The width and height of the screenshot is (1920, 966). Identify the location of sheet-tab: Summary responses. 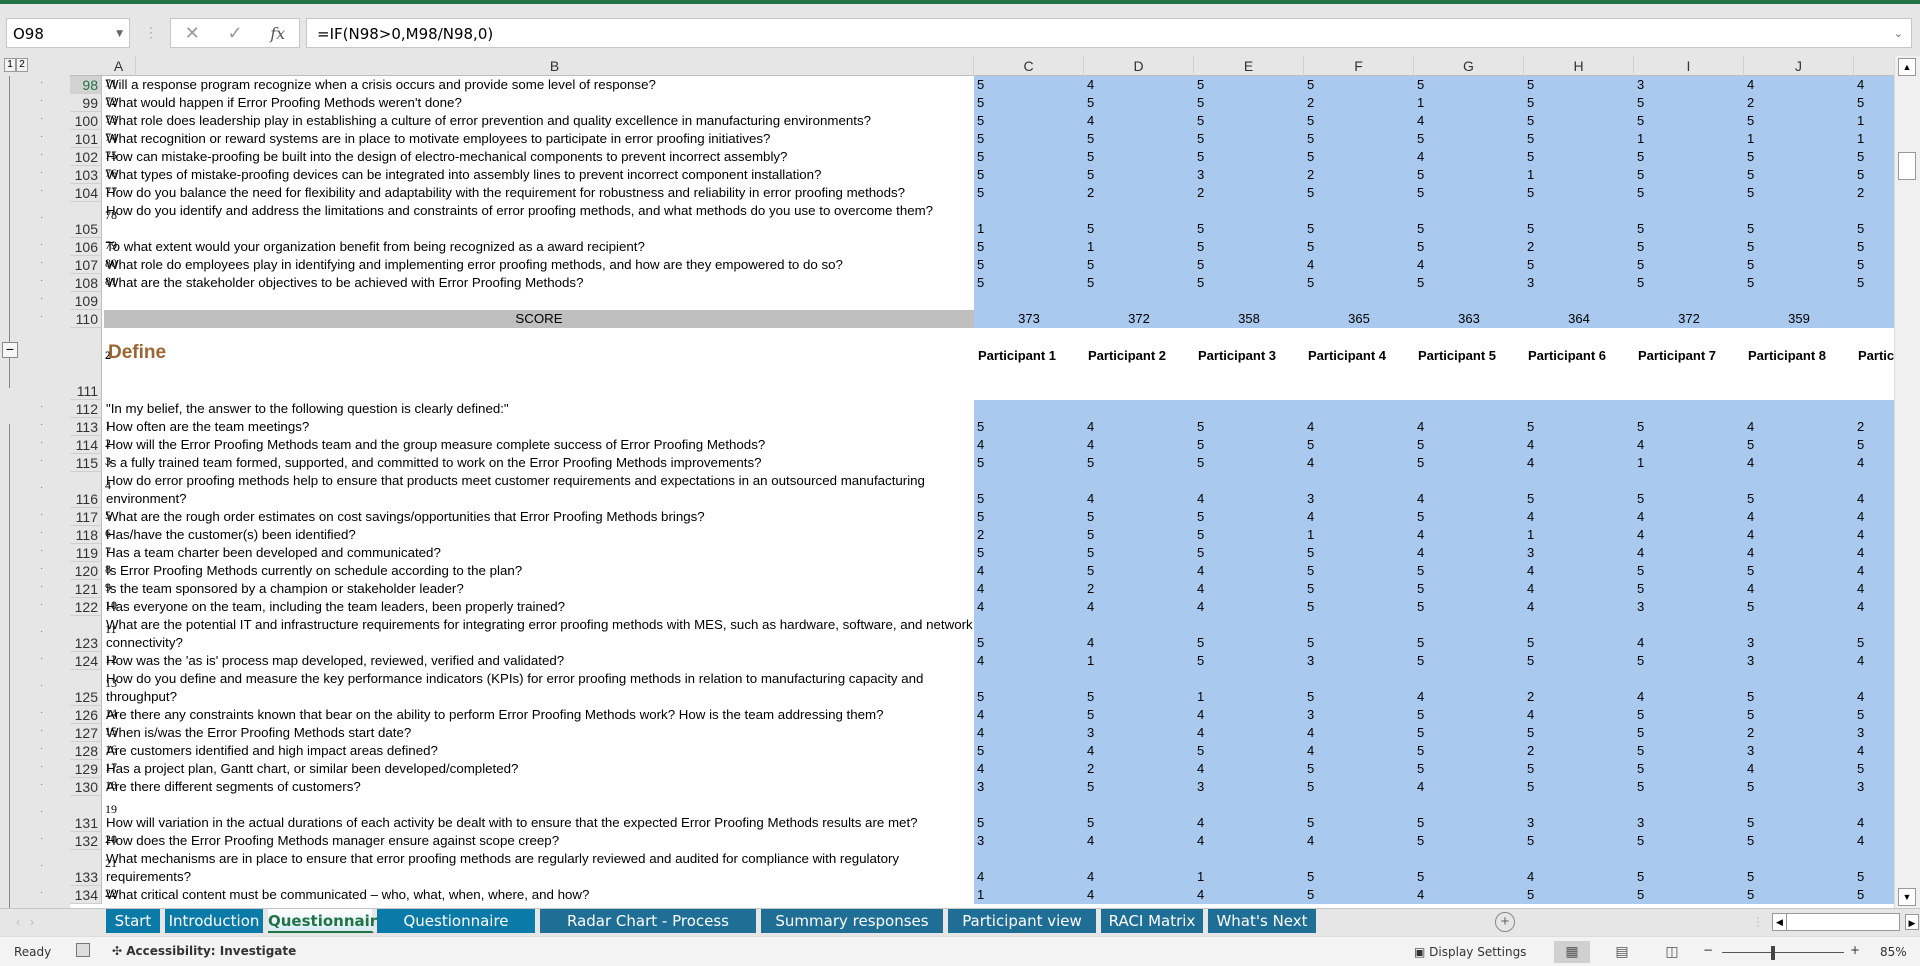
(853, 921).